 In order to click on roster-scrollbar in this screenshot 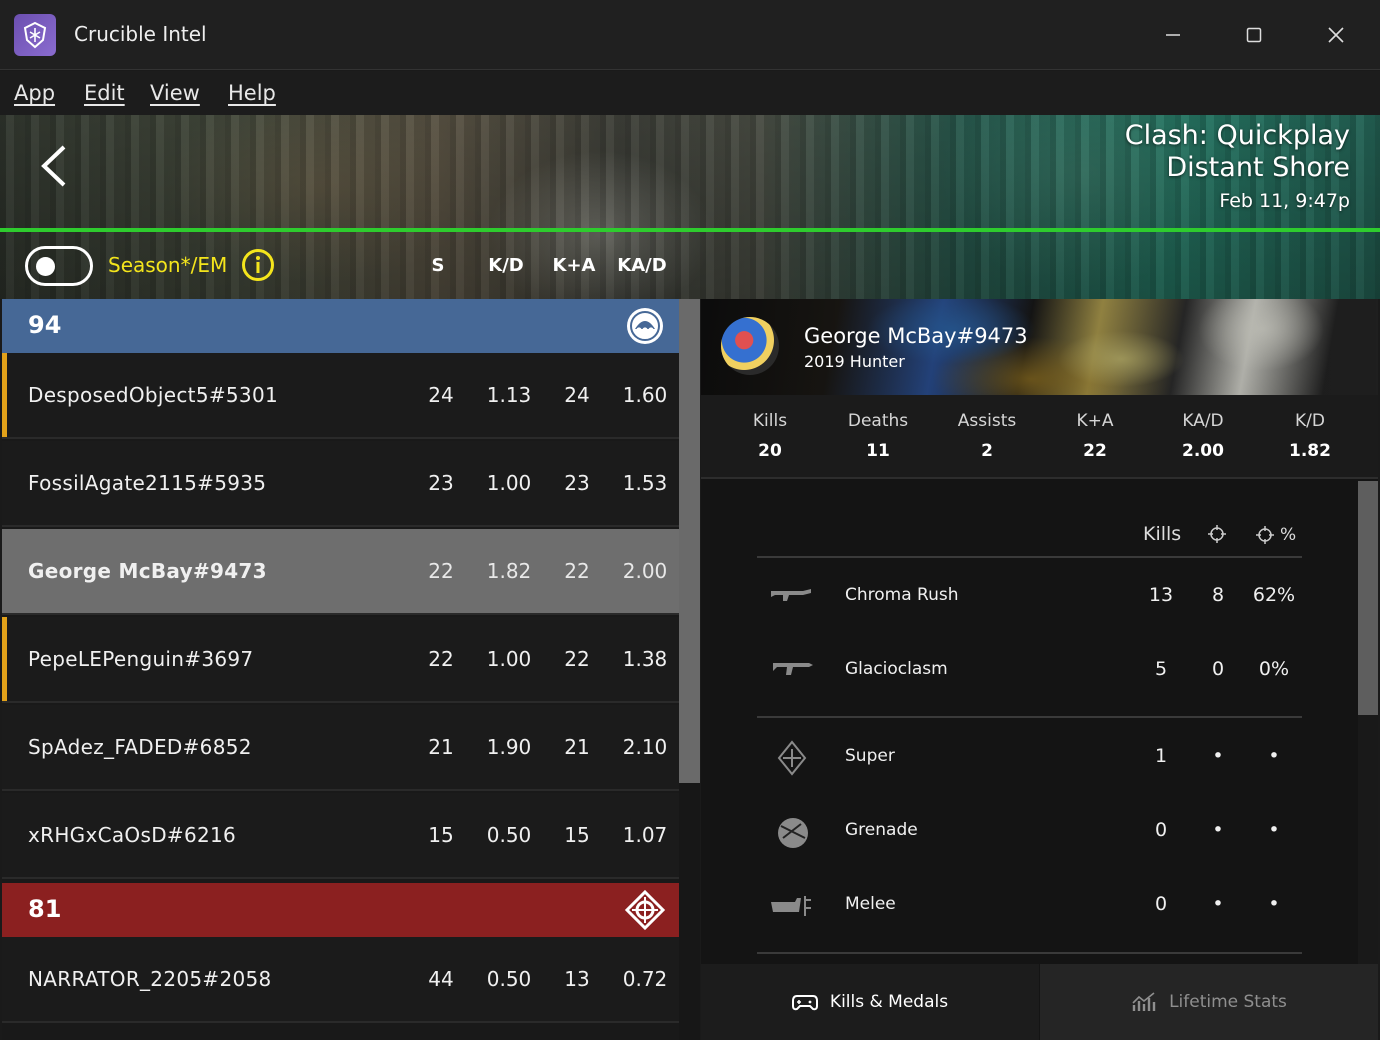, I will do `click(689, 669)`.